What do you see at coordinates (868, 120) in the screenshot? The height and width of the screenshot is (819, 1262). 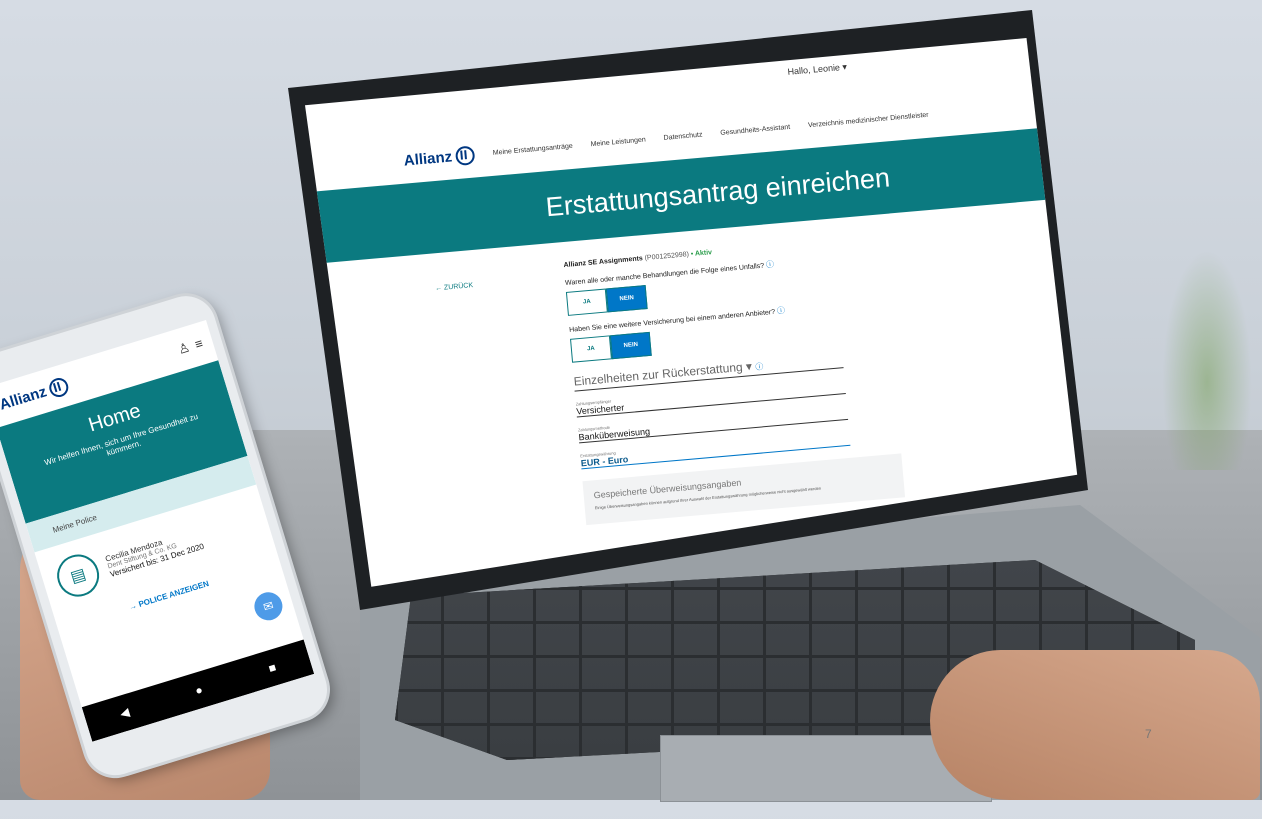 I see `nav-item-provider-directory: Verzeichnis medizinischer Dienstleister` at bounding box center [868, 120].